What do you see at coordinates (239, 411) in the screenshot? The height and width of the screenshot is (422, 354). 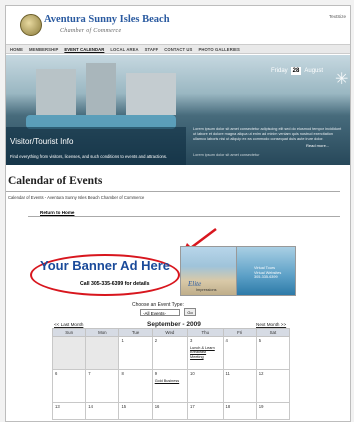 I see `calendar-day-cell: 18` at bounding box center [239, 411].